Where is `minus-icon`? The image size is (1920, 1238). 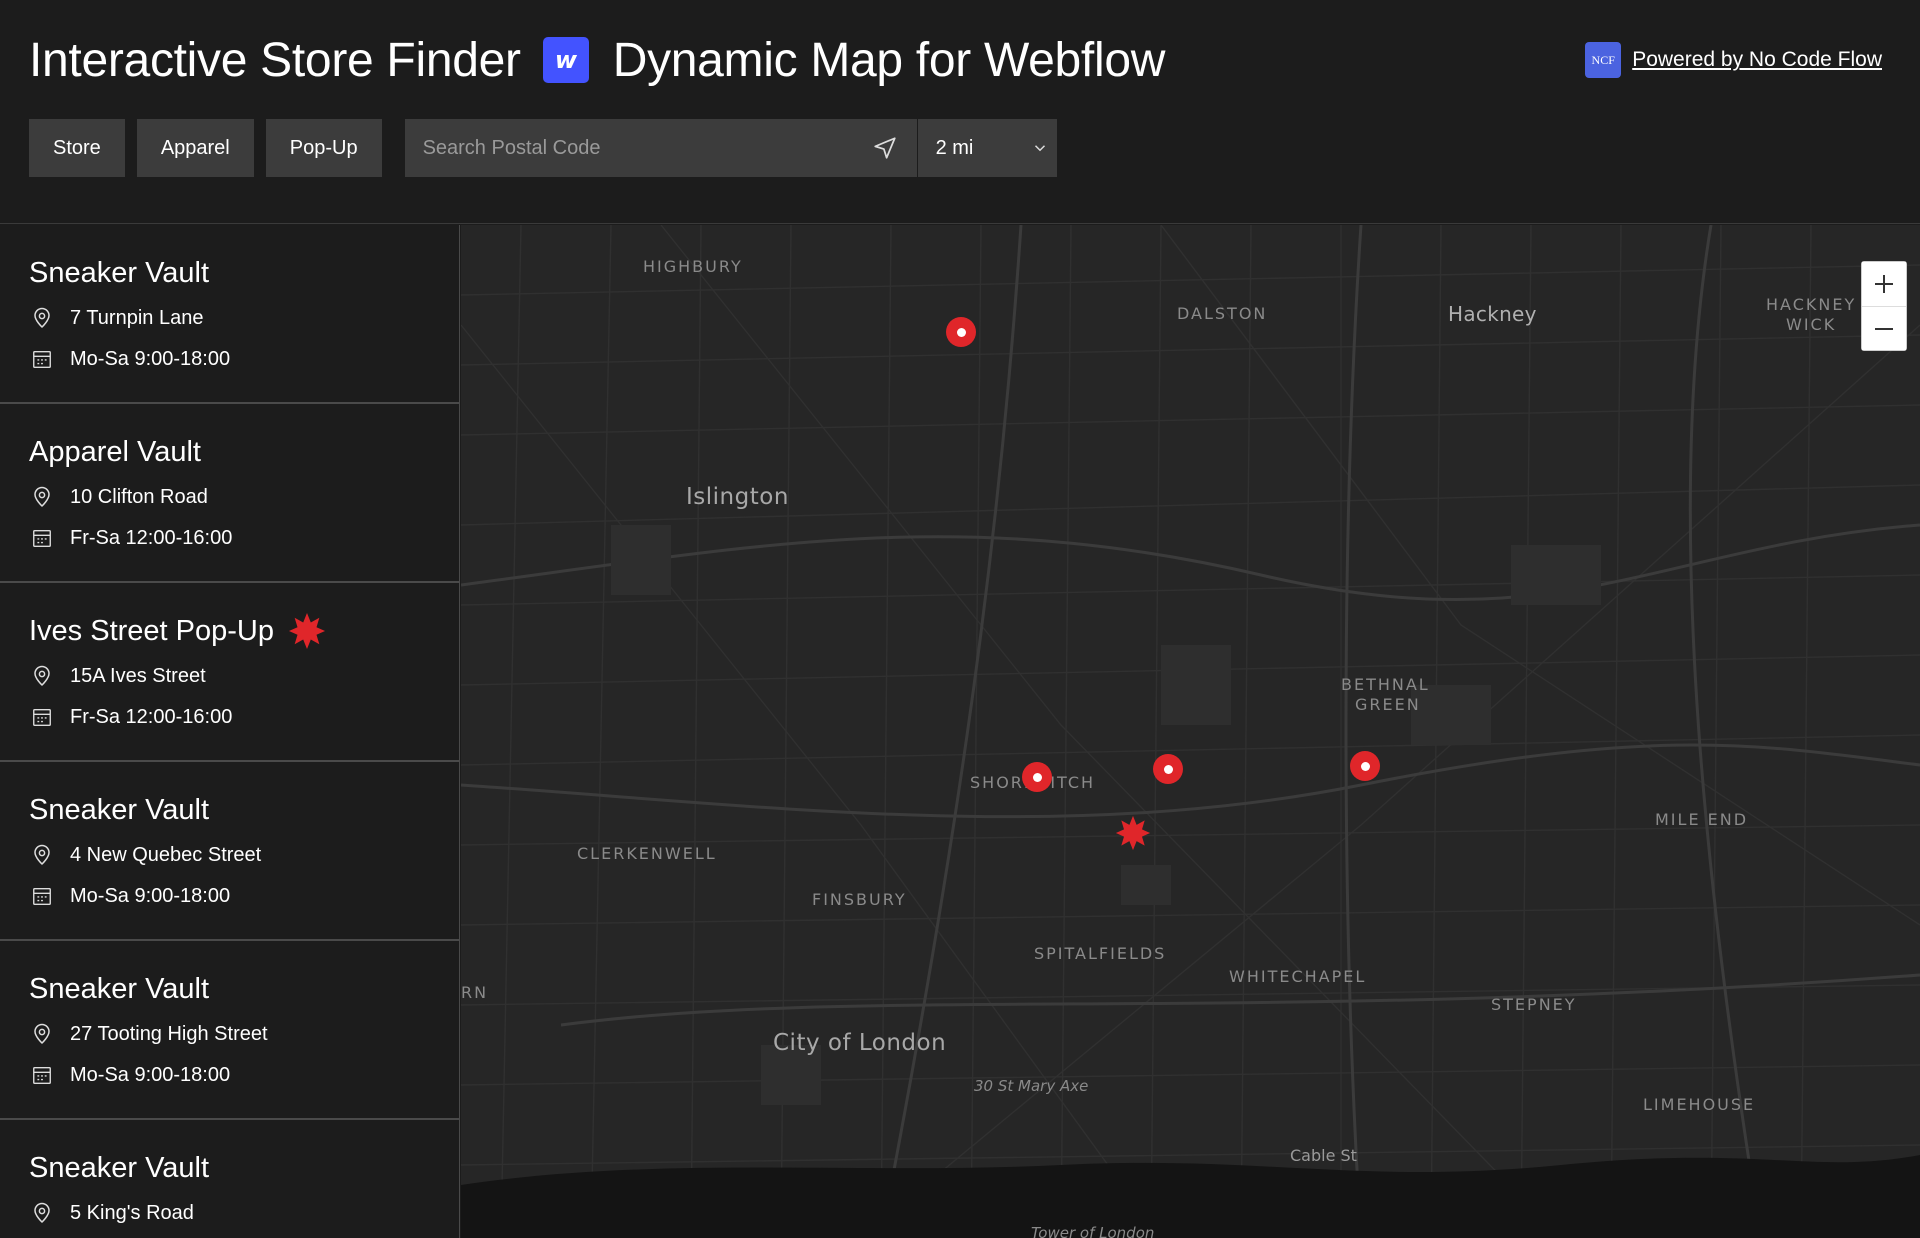 minus-icon is located at coordinates (1884, 328).